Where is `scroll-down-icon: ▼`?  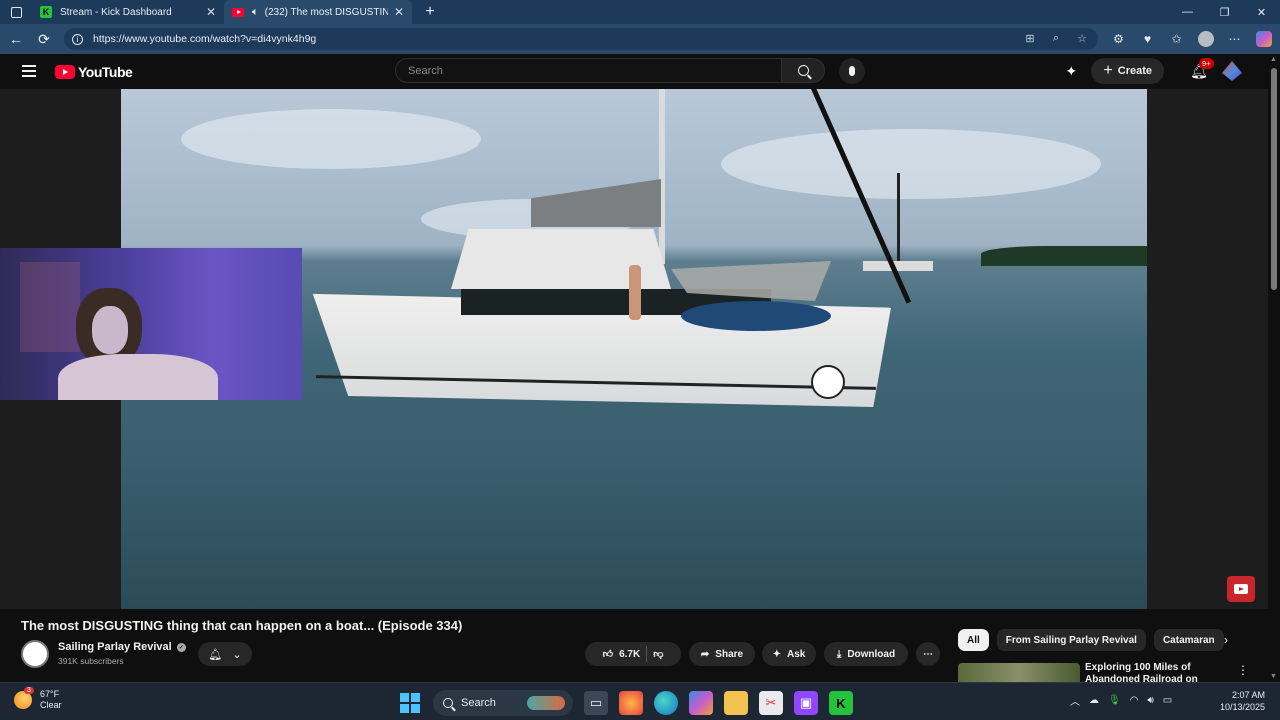 scroll-down-icon: ▼ is located at coordinates (1273, 676).